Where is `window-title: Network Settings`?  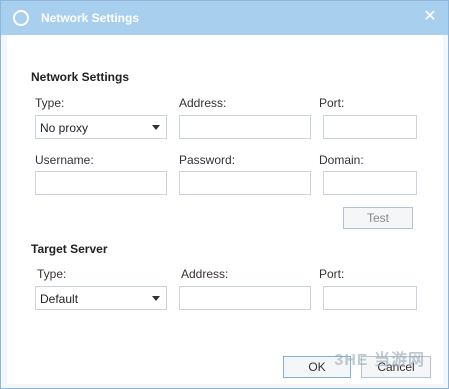
window-title: Network Settings is located at coordinates (90, 18).